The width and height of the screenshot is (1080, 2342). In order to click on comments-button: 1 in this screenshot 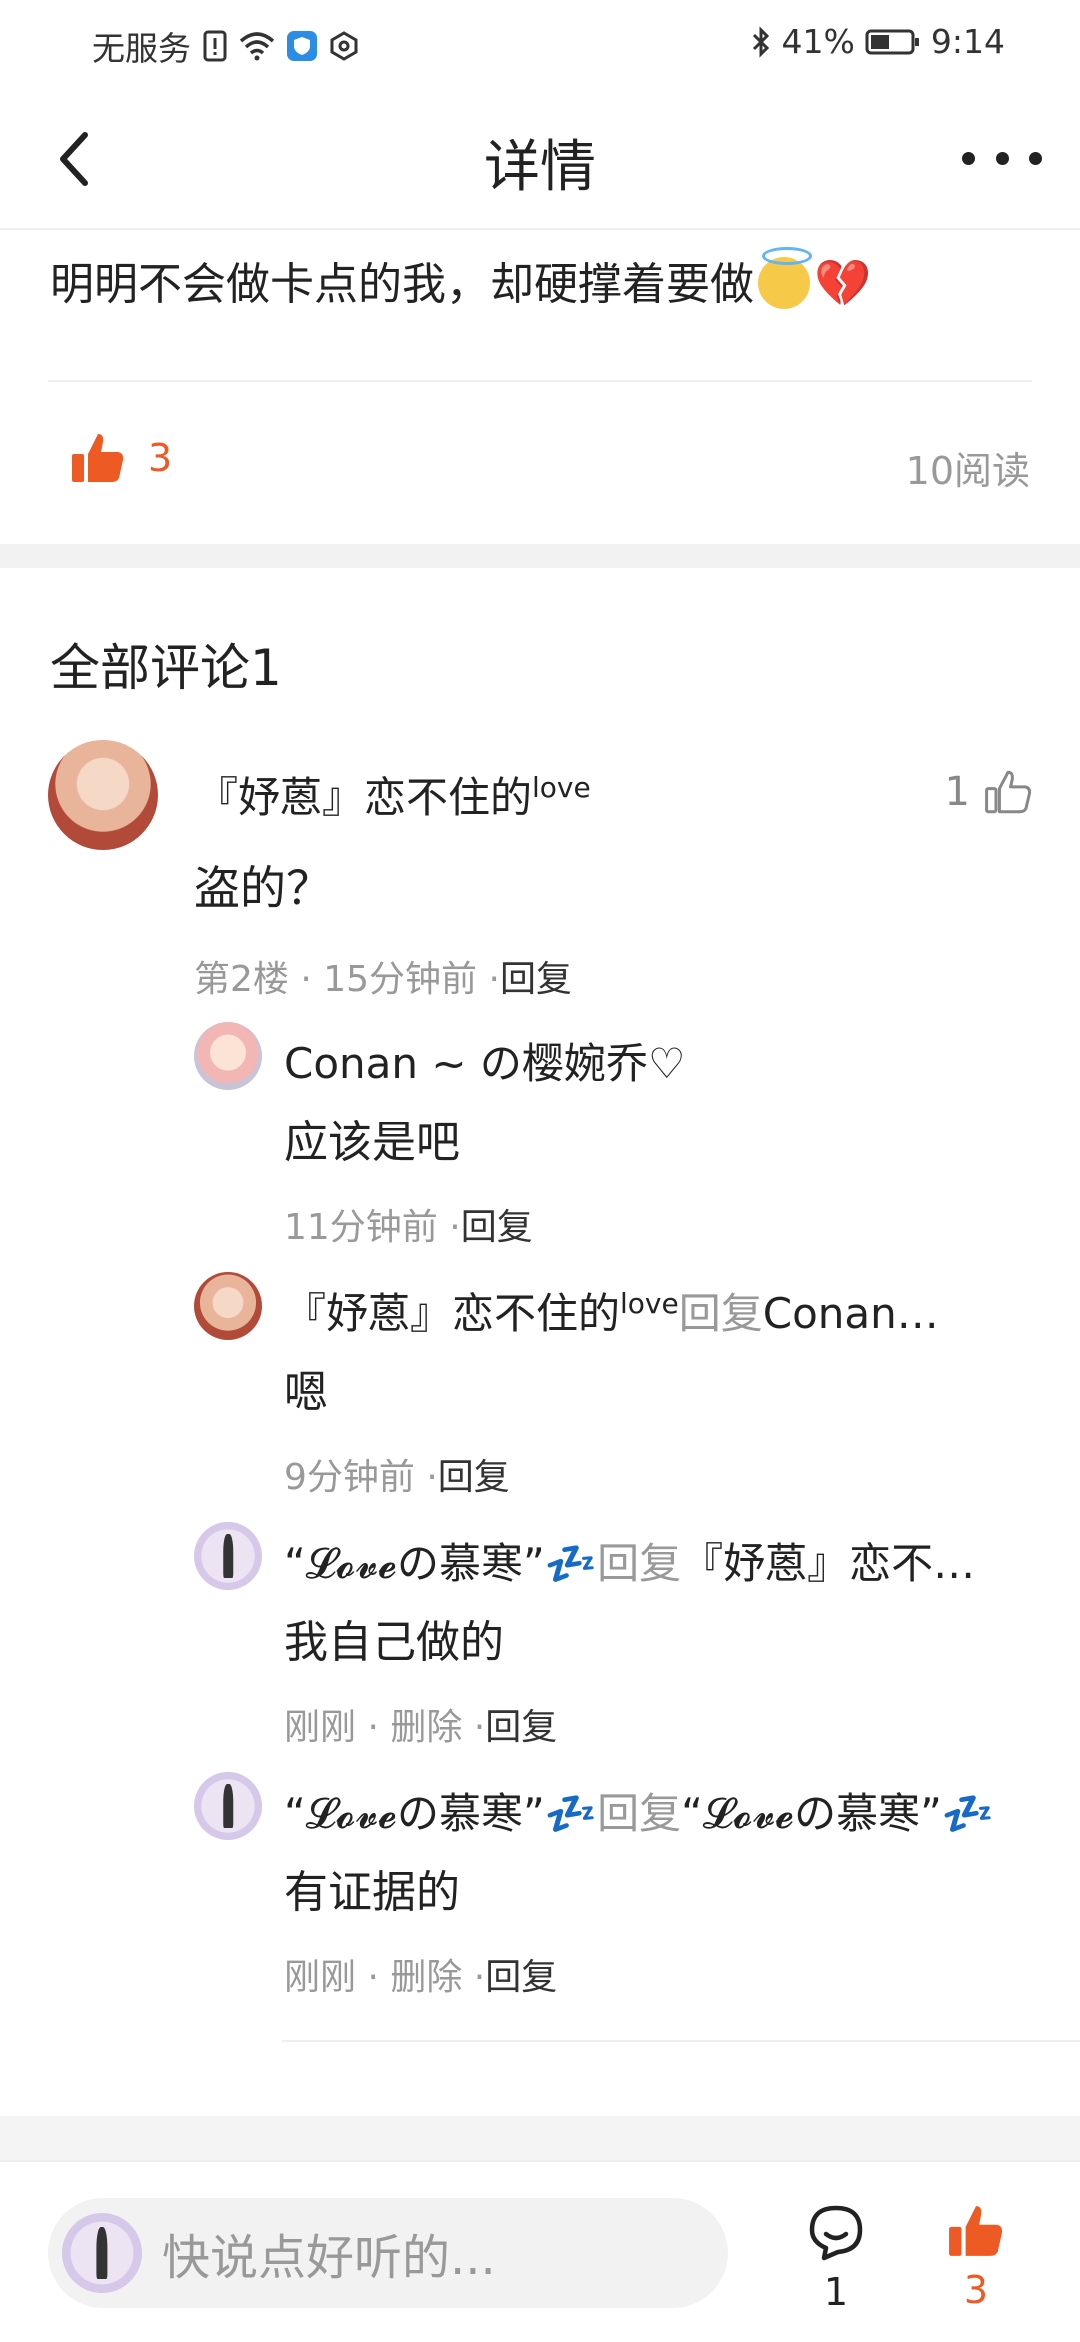, I will do `click(836, 2258)`.